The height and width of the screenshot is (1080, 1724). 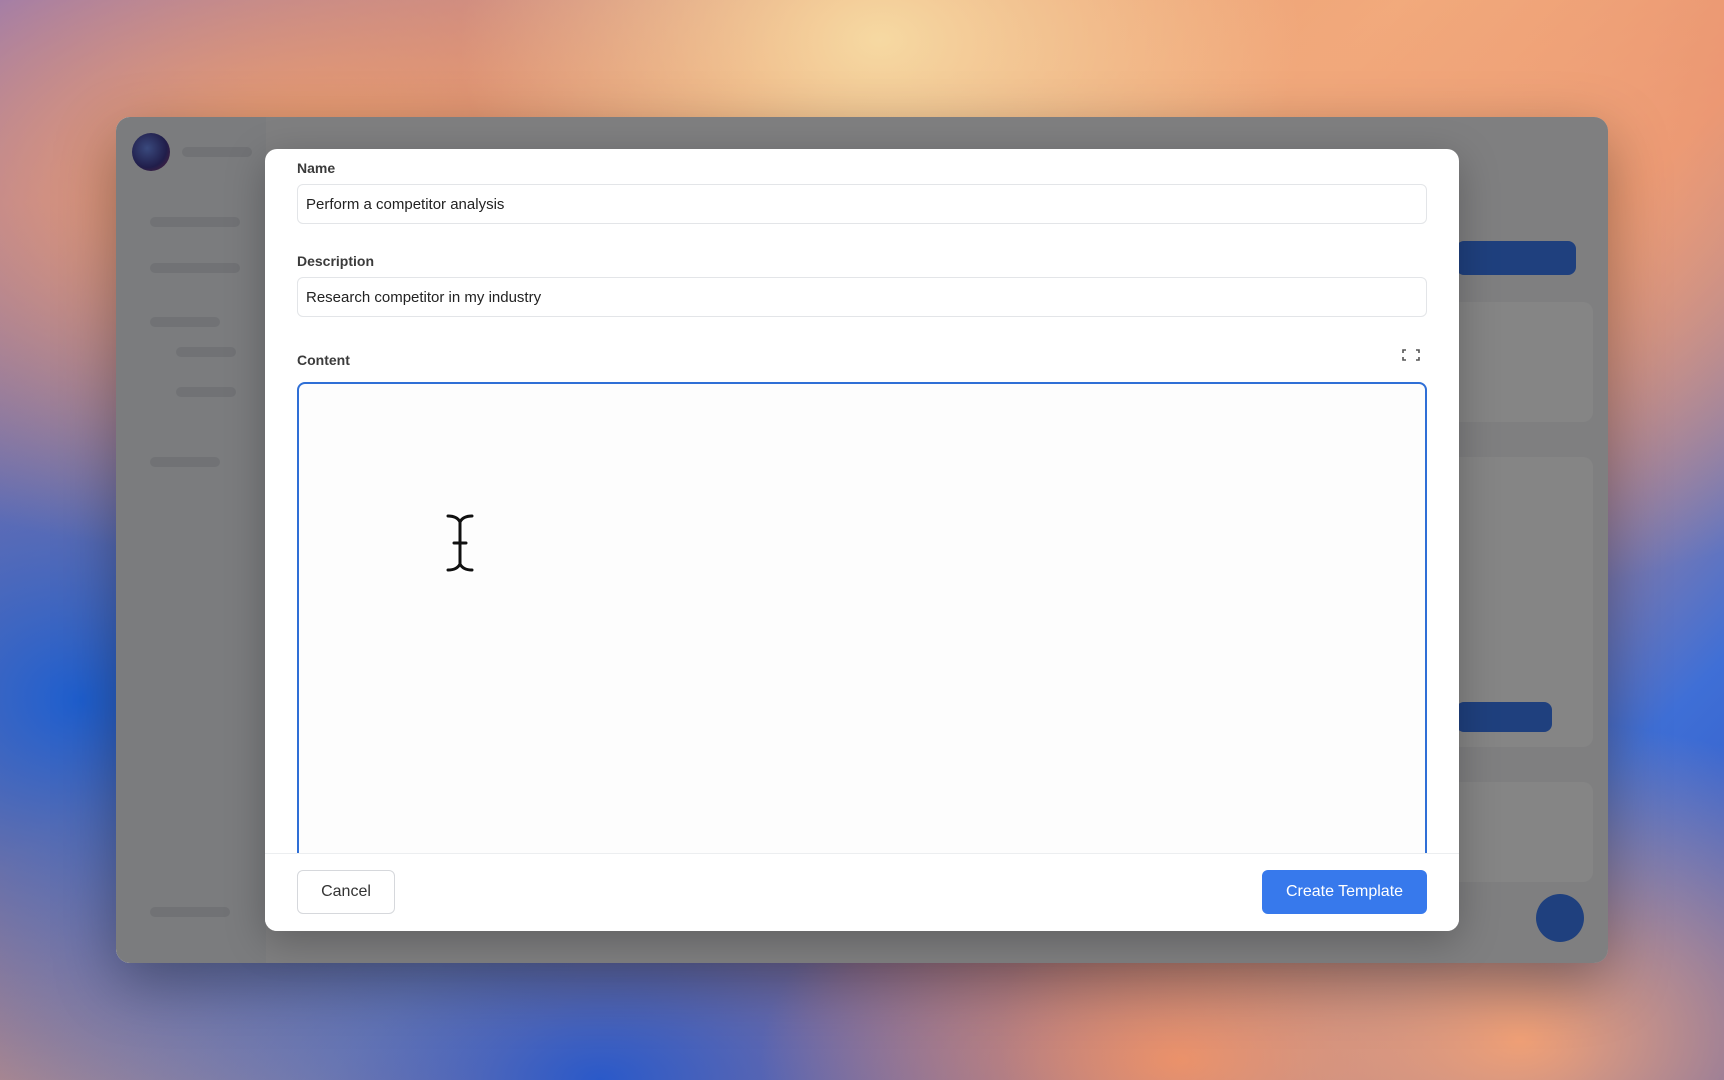 What do you see at coordinates (323, 360) in the screenshot?
I see `content-label: Content` at bounding box center [323, 360].